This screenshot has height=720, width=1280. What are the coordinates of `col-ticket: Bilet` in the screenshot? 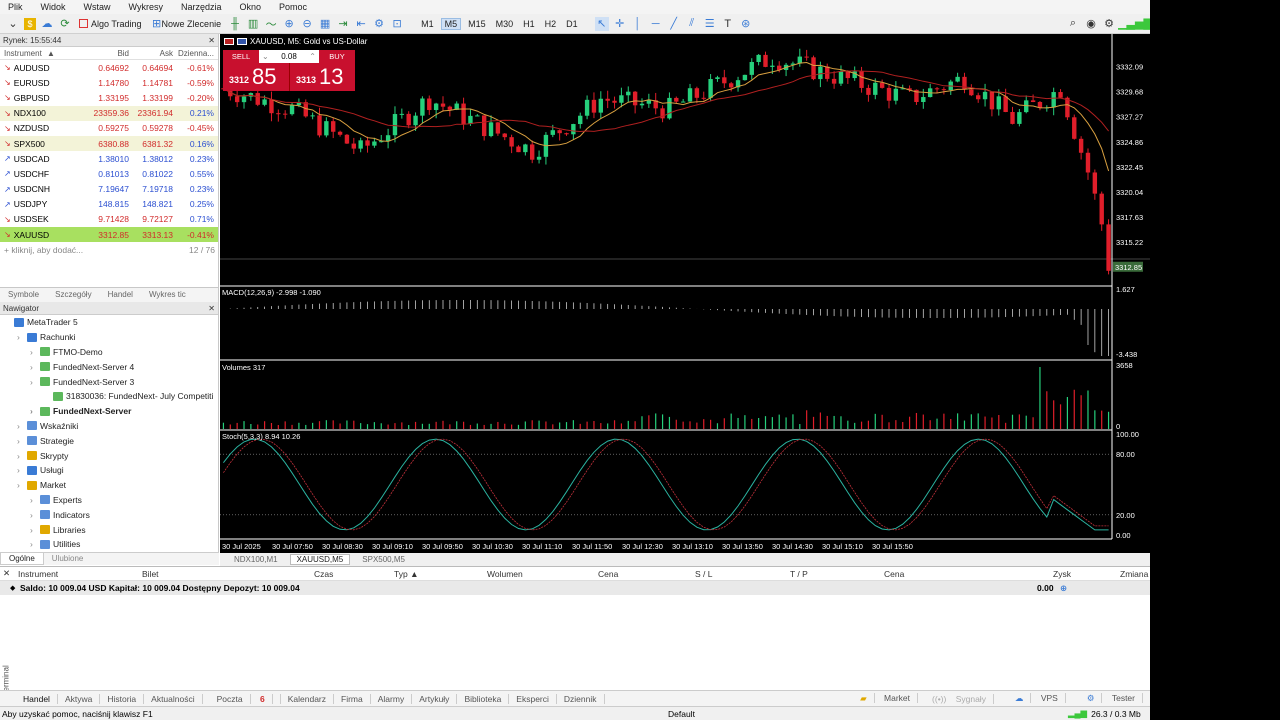 It's located at (150, 574).